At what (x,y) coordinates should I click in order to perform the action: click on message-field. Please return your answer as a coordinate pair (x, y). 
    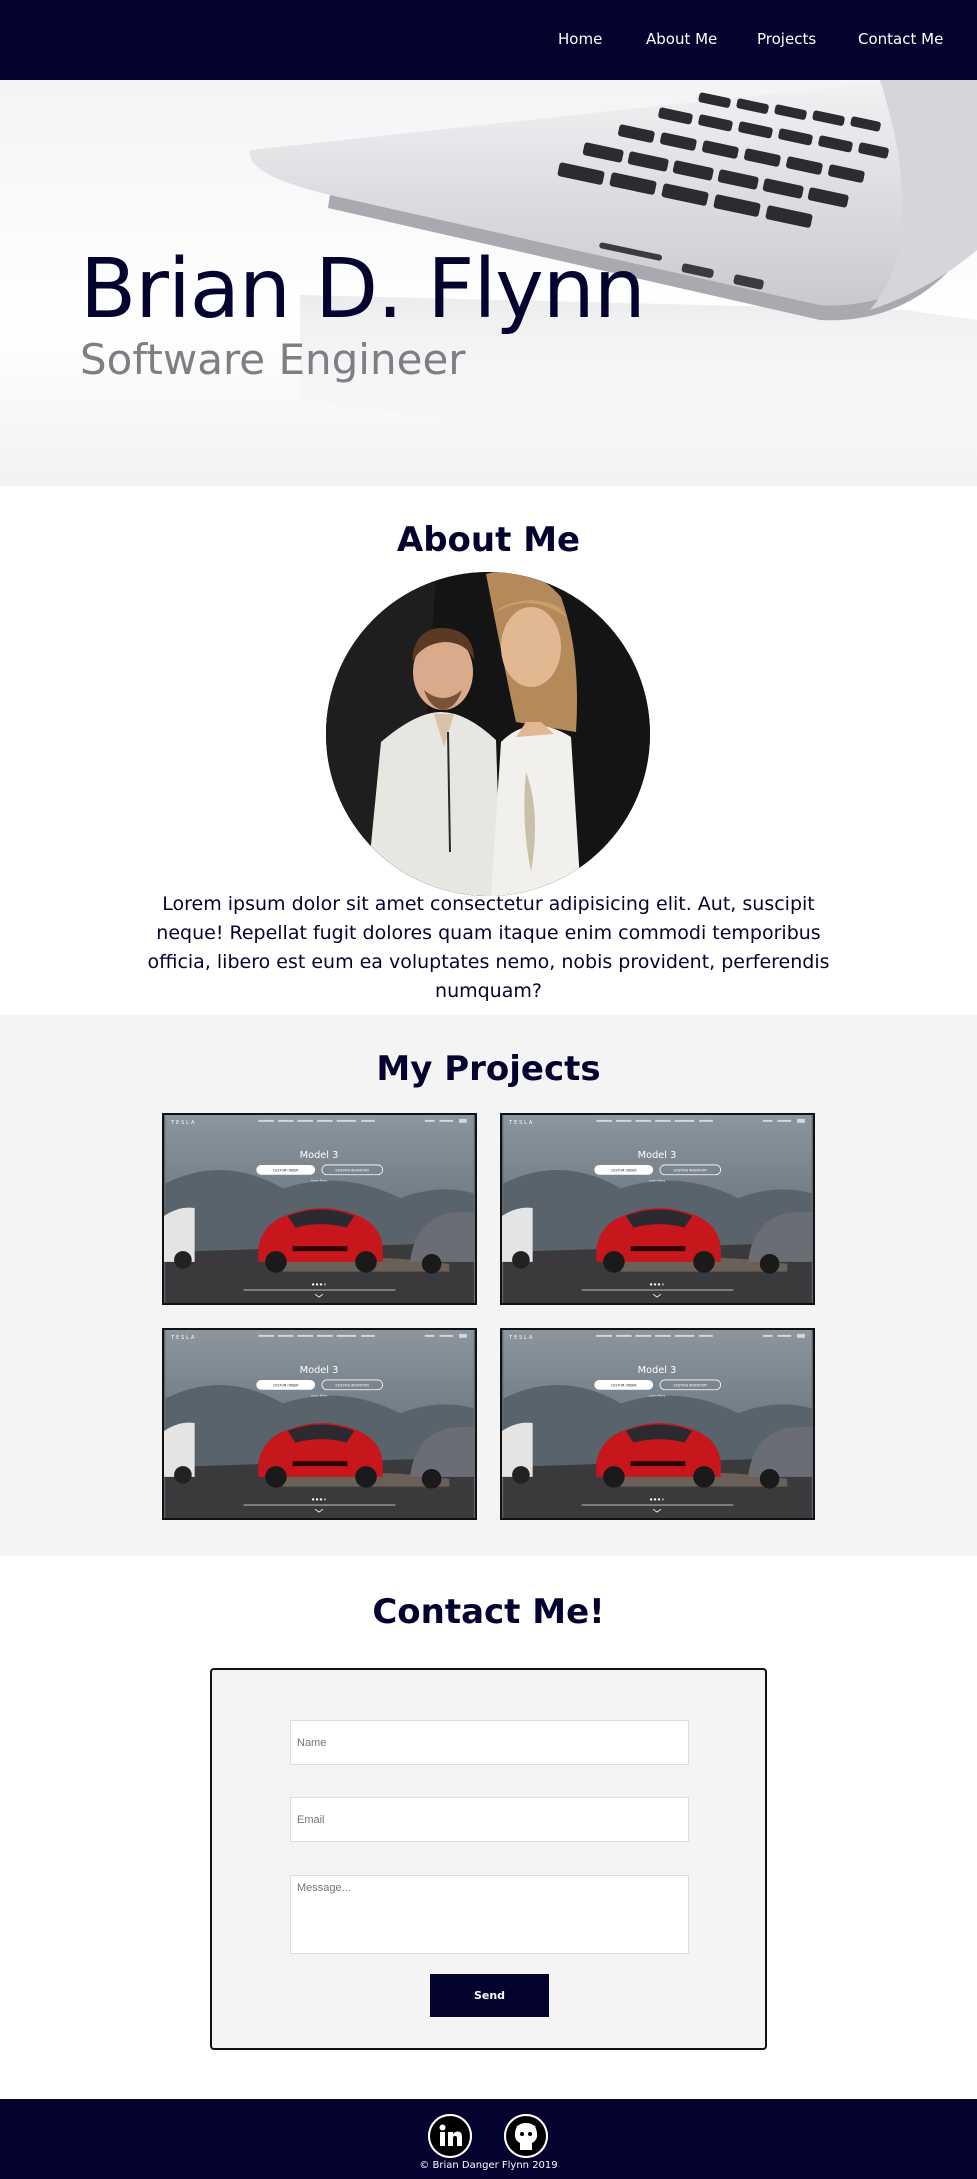
    Looking at the image, I should click on (489, 1914).